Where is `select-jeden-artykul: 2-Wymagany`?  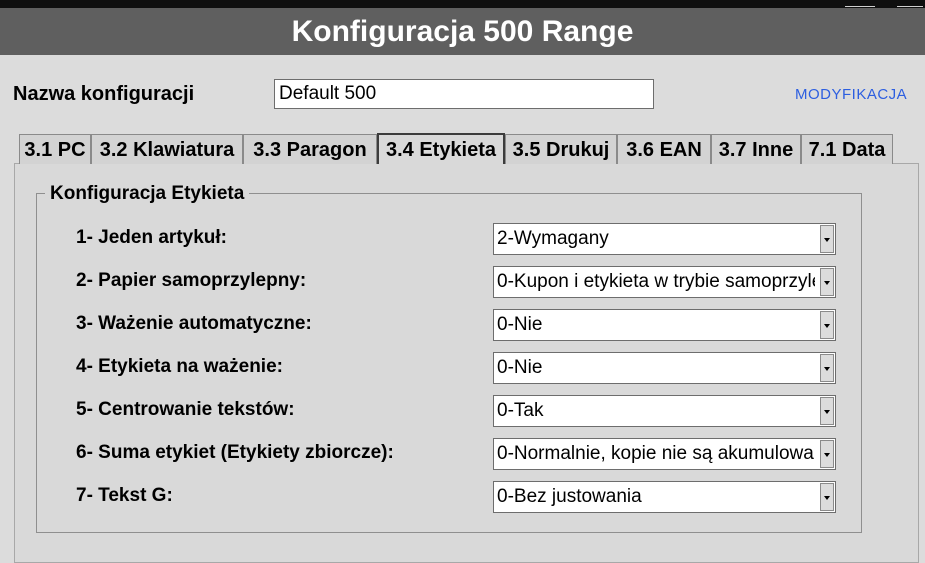 select-jeden-artykul: 2-Wymagany is located at coordinates (664, 239).